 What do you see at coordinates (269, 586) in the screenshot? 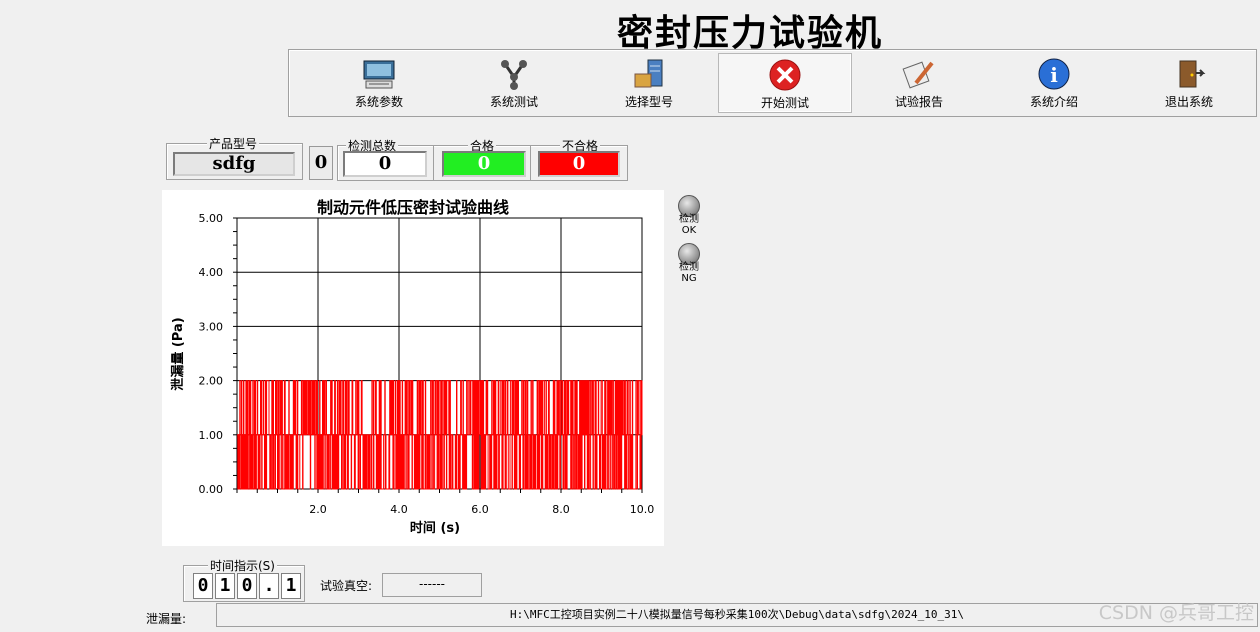
I see `time-digit: .` at bounding box center [269, 586].